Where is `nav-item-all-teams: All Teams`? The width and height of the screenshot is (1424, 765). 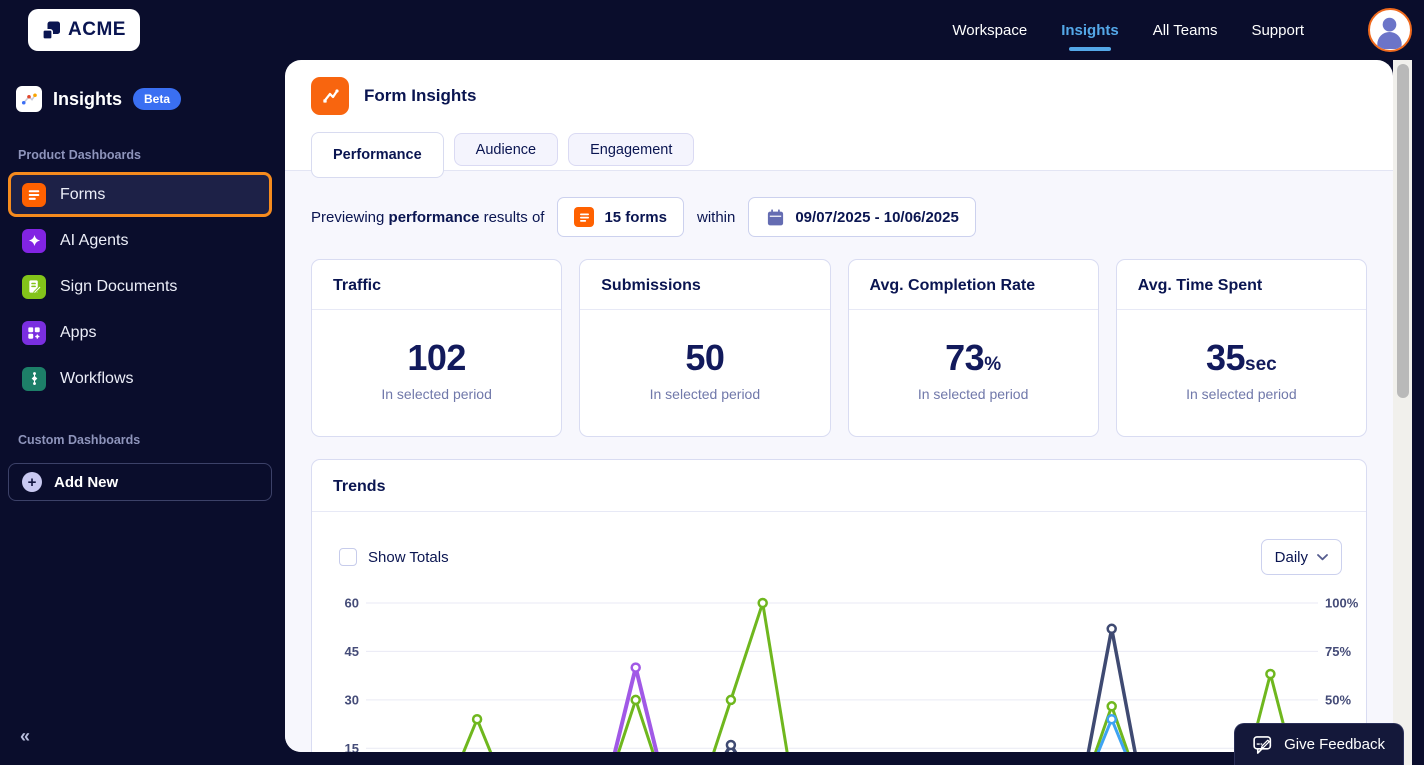
nav-item-all-teams: All Teams is located at coordinates (1185, 30).